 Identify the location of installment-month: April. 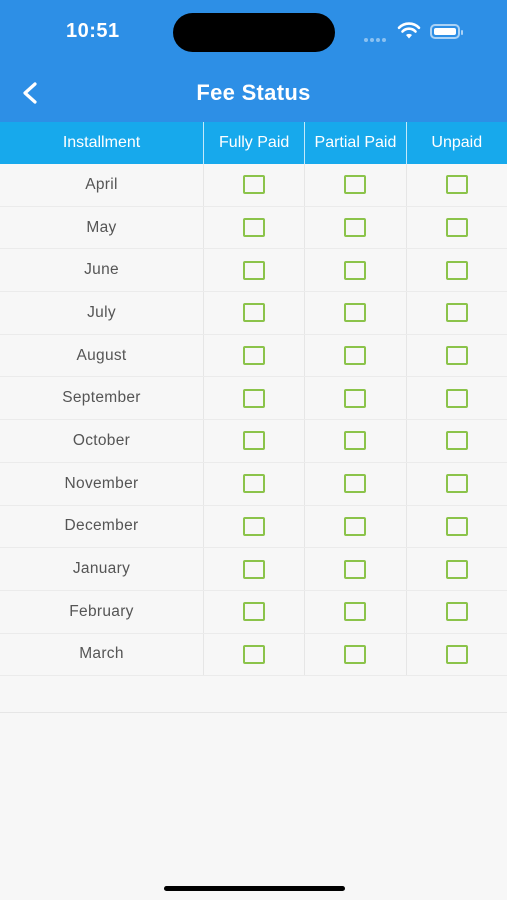
(101, 184).